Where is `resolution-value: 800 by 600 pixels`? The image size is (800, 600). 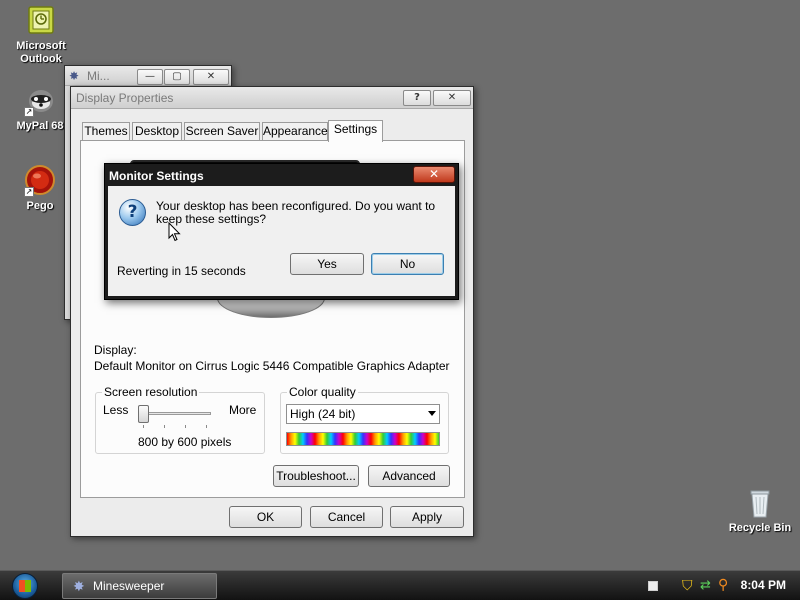
resolution-value: 800 by 600 pixels is located at coordinates (185, 442).